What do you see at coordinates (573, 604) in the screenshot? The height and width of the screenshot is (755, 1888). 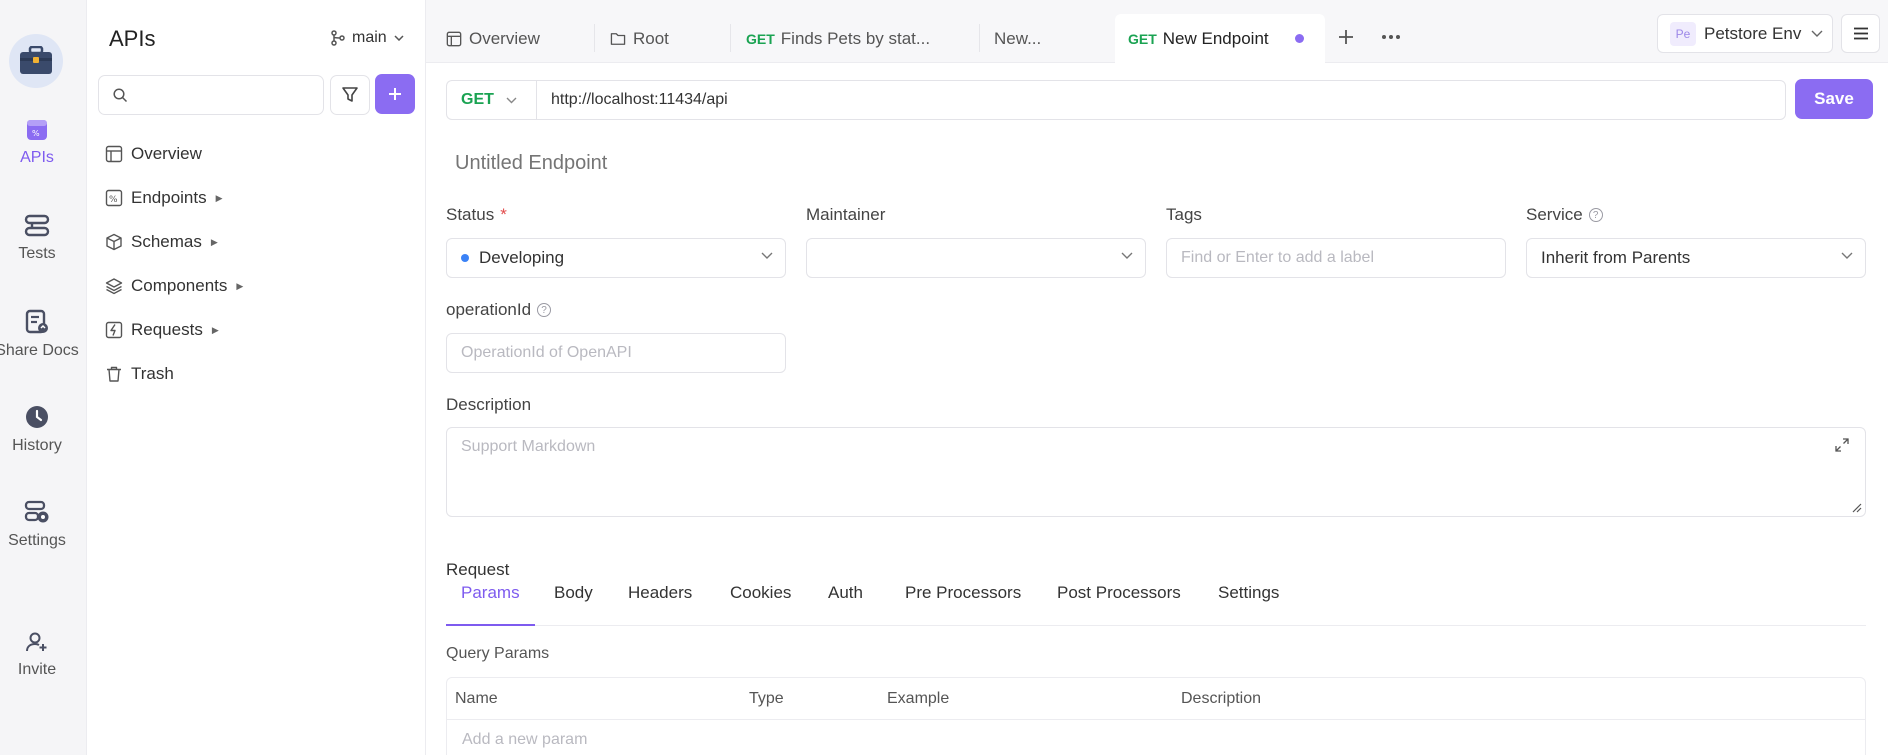 I see `tab-body: Body` at bounding box center [573, 604].